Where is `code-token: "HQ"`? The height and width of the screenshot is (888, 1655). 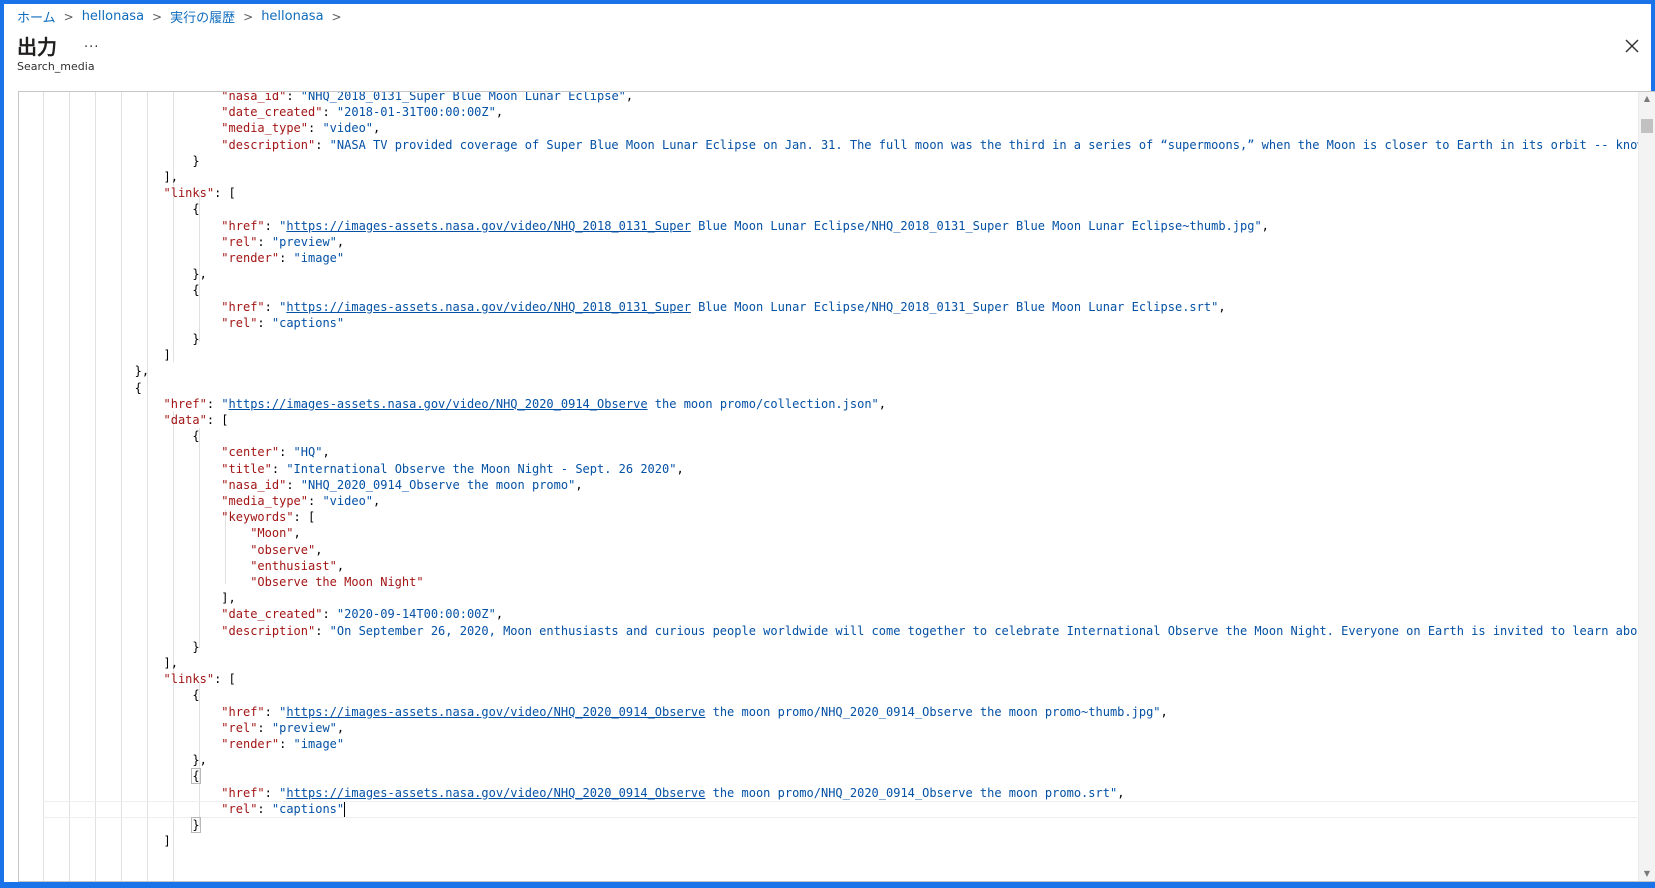
code-token: "HQ" is located at coordinates (308, 452).